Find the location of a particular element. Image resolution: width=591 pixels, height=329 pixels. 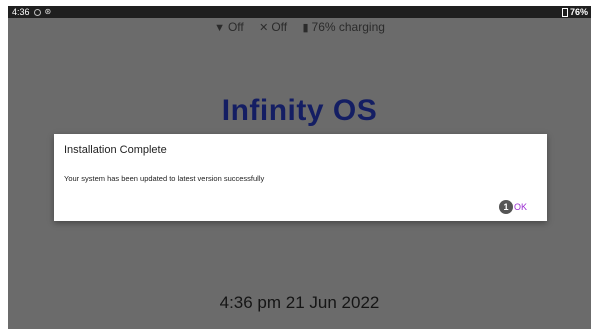

ok-button: OK is located at coordinates (520, 207).